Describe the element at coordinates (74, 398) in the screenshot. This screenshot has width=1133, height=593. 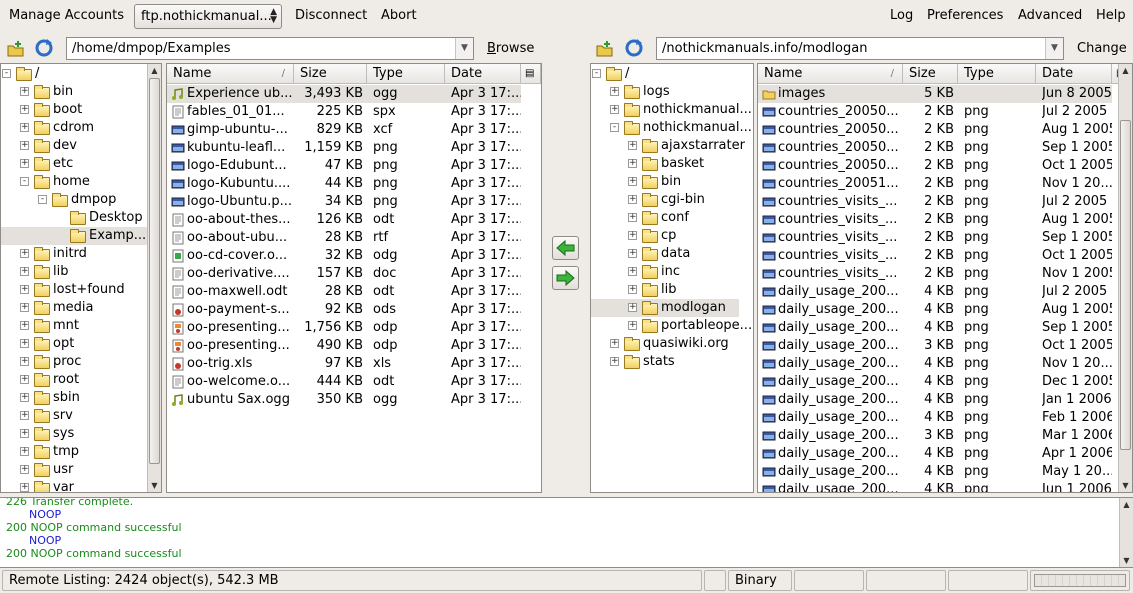
I see `tree-item: + sbin` at that location.